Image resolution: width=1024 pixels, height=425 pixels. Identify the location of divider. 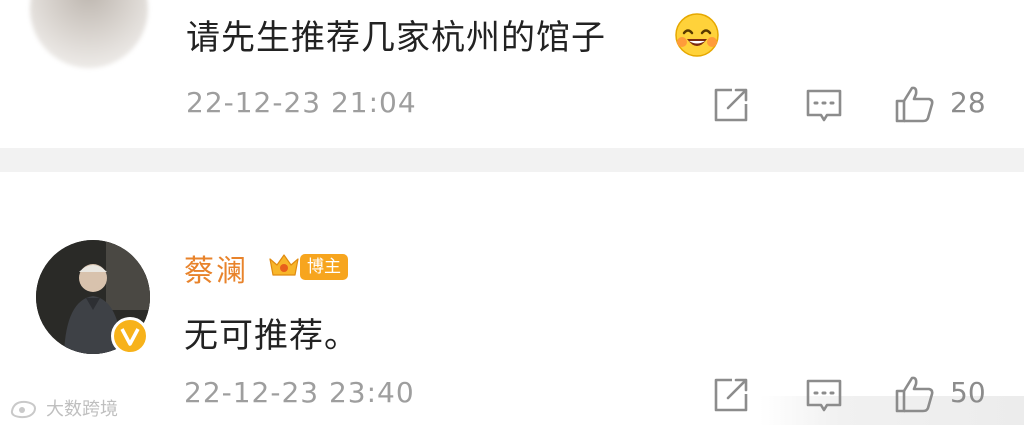
(512, 160).